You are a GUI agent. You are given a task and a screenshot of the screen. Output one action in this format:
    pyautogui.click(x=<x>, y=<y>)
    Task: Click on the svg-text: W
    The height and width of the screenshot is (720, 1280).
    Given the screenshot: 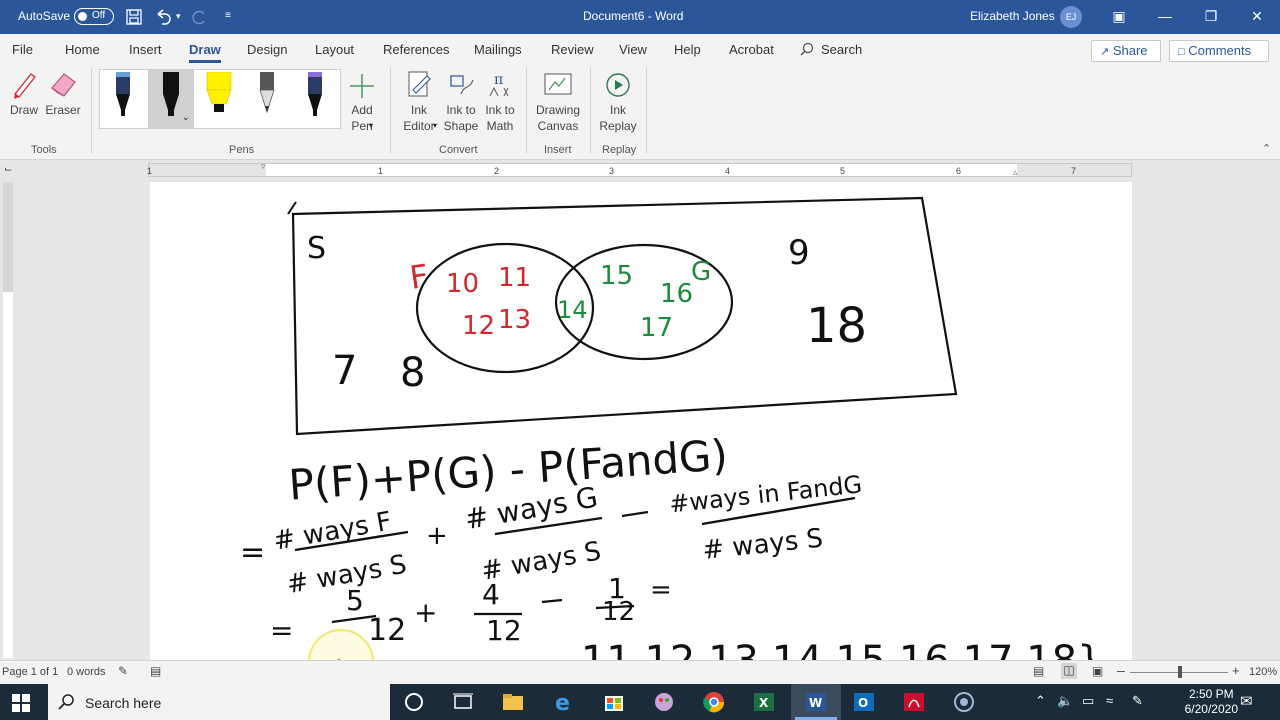 What is the action you would take?
    pyautogui.click(x=815, y=703)
    